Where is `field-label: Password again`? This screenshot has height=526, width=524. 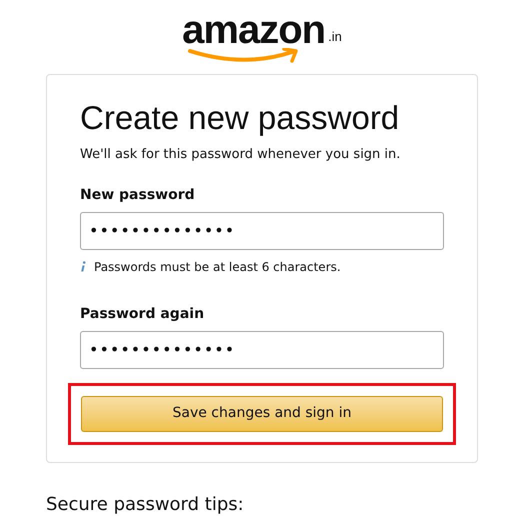
field-label: Password again is located at coordinates (143, 314).